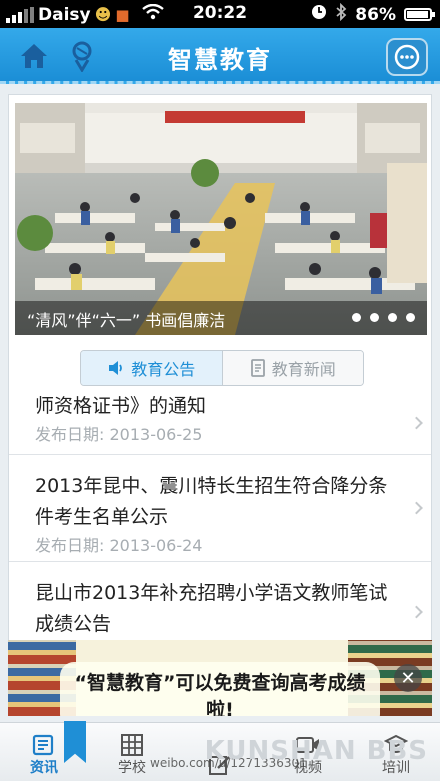  Describe the element at coordinates (211, 501) in the screenshot. I see `item-title: 2013年昆中、震川特长生招生符合降分条件考生名单公示` at that location.